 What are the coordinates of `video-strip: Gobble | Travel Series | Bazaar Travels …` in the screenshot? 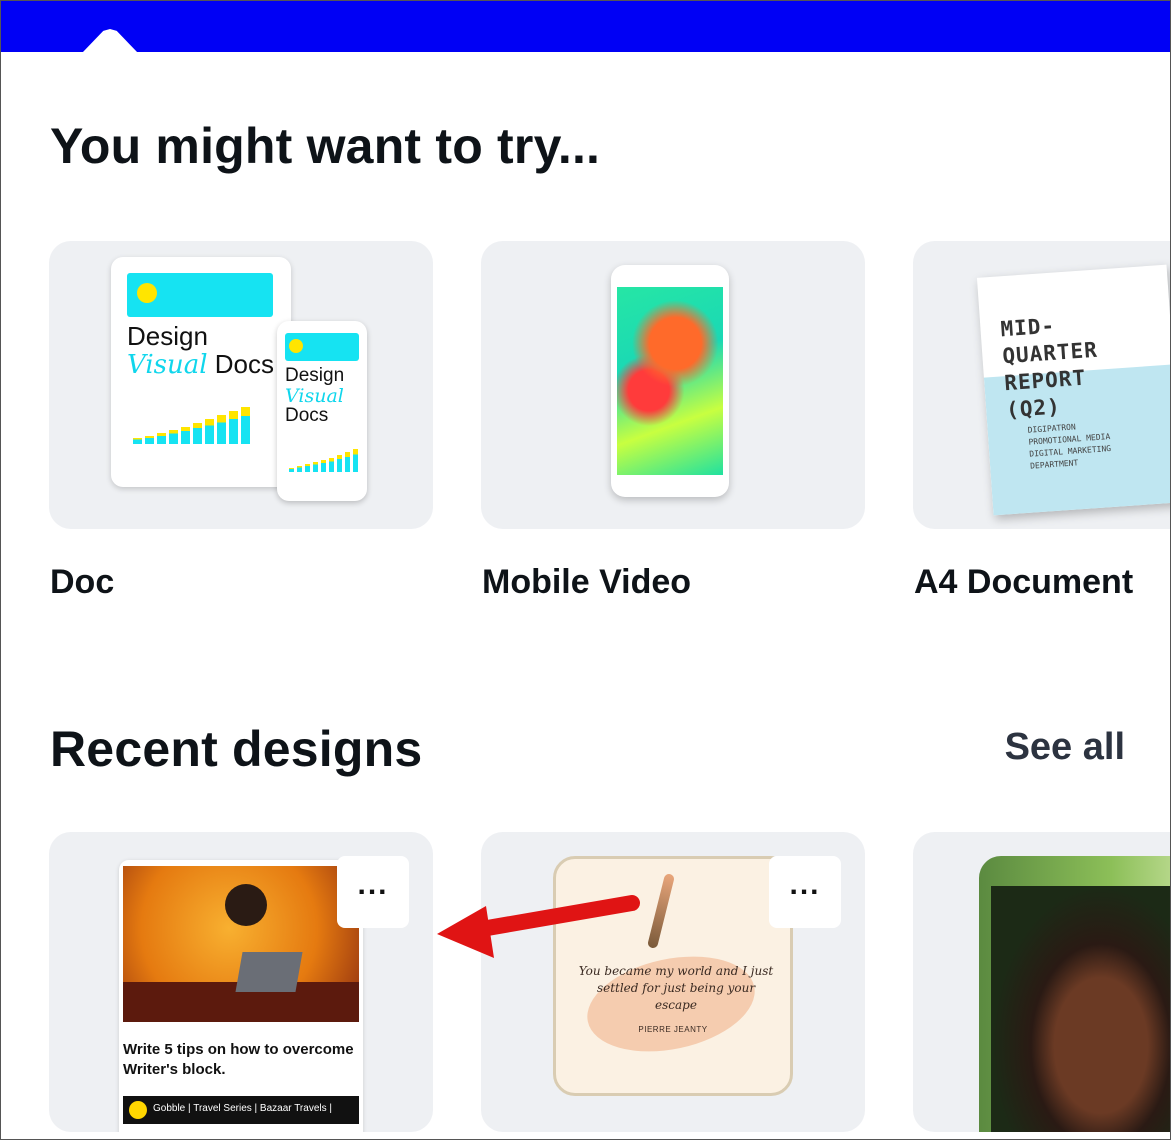 It's located at (241, 1110).